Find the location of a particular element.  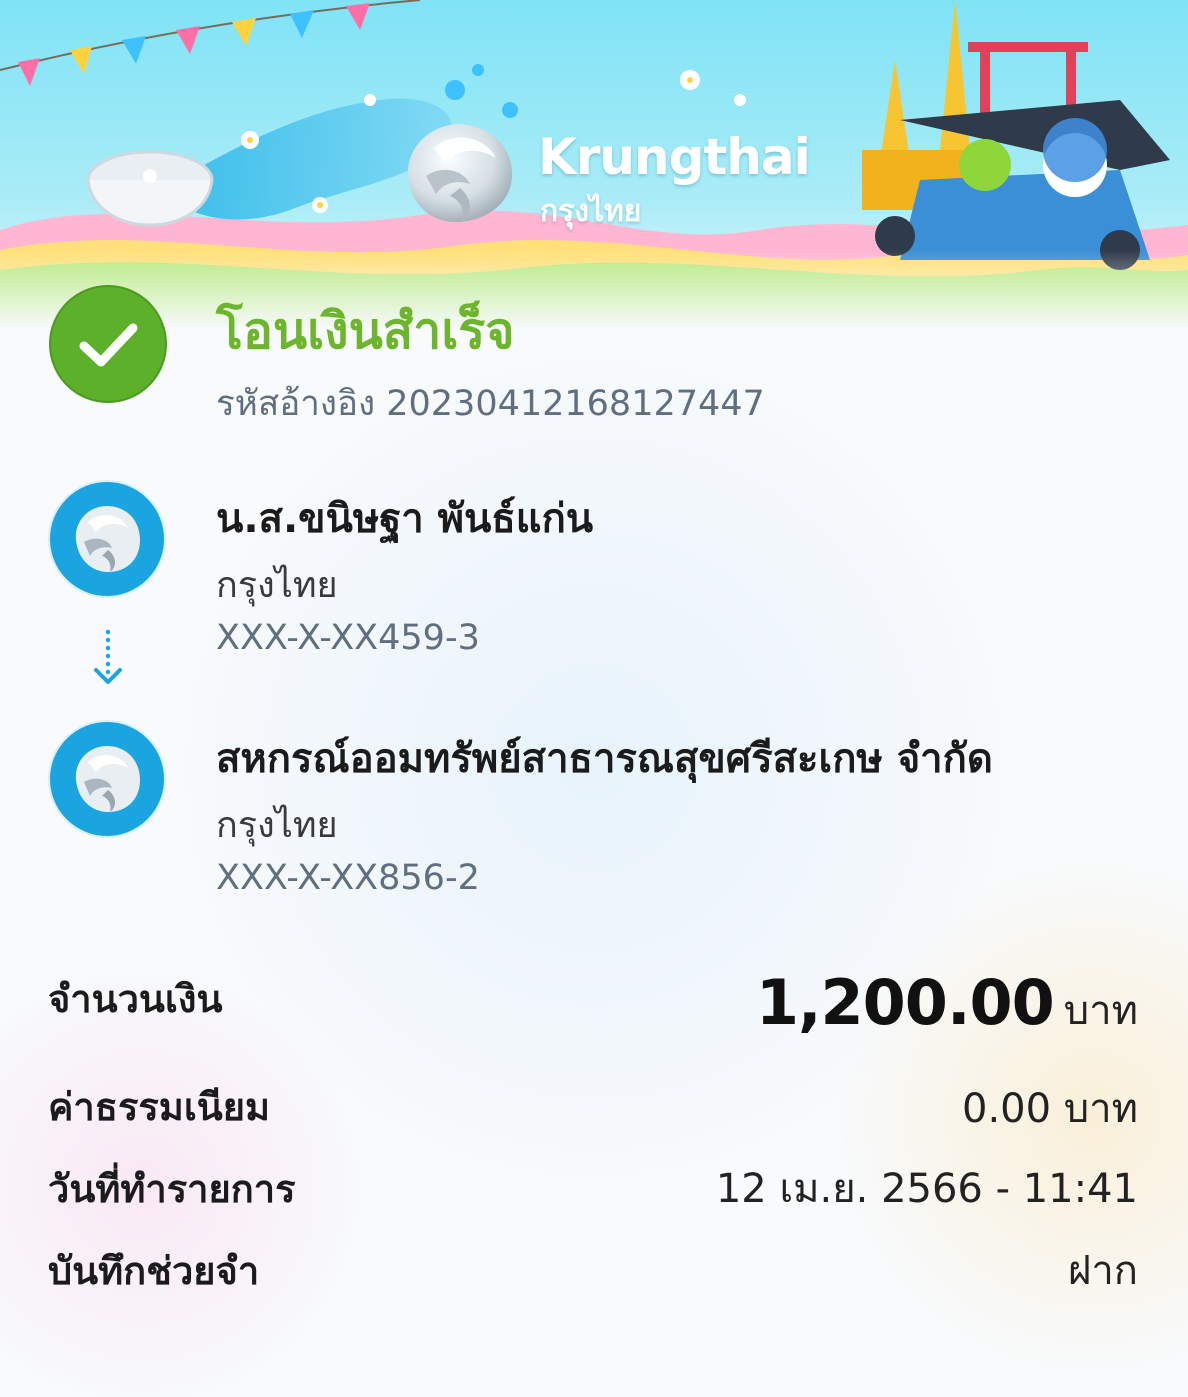

receiver-account: XXX-X-XX856-2 is located at coordinates (348, 878).